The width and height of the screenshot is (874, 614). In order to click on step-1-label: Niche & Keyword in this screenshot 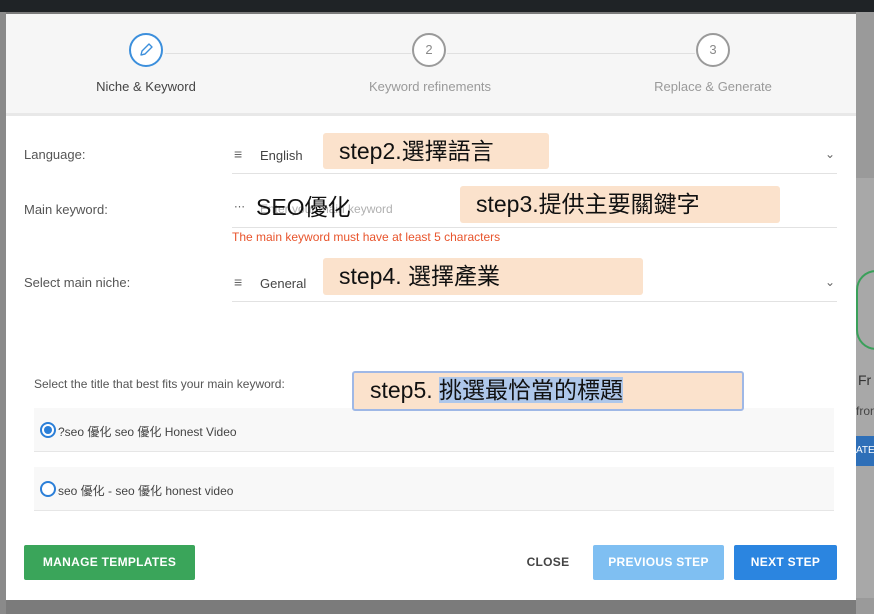, I will do `click(146, 86)`.